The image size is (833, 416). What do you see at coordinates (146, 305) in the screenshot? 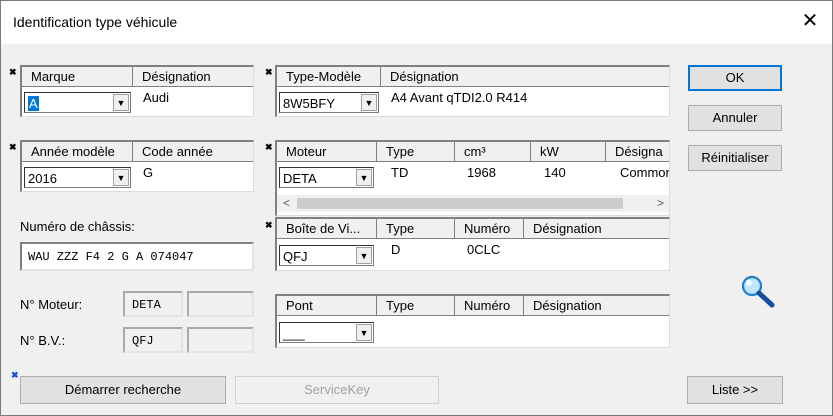
I see `no-moteur-value: DETA` at bounding box center [146, 305].